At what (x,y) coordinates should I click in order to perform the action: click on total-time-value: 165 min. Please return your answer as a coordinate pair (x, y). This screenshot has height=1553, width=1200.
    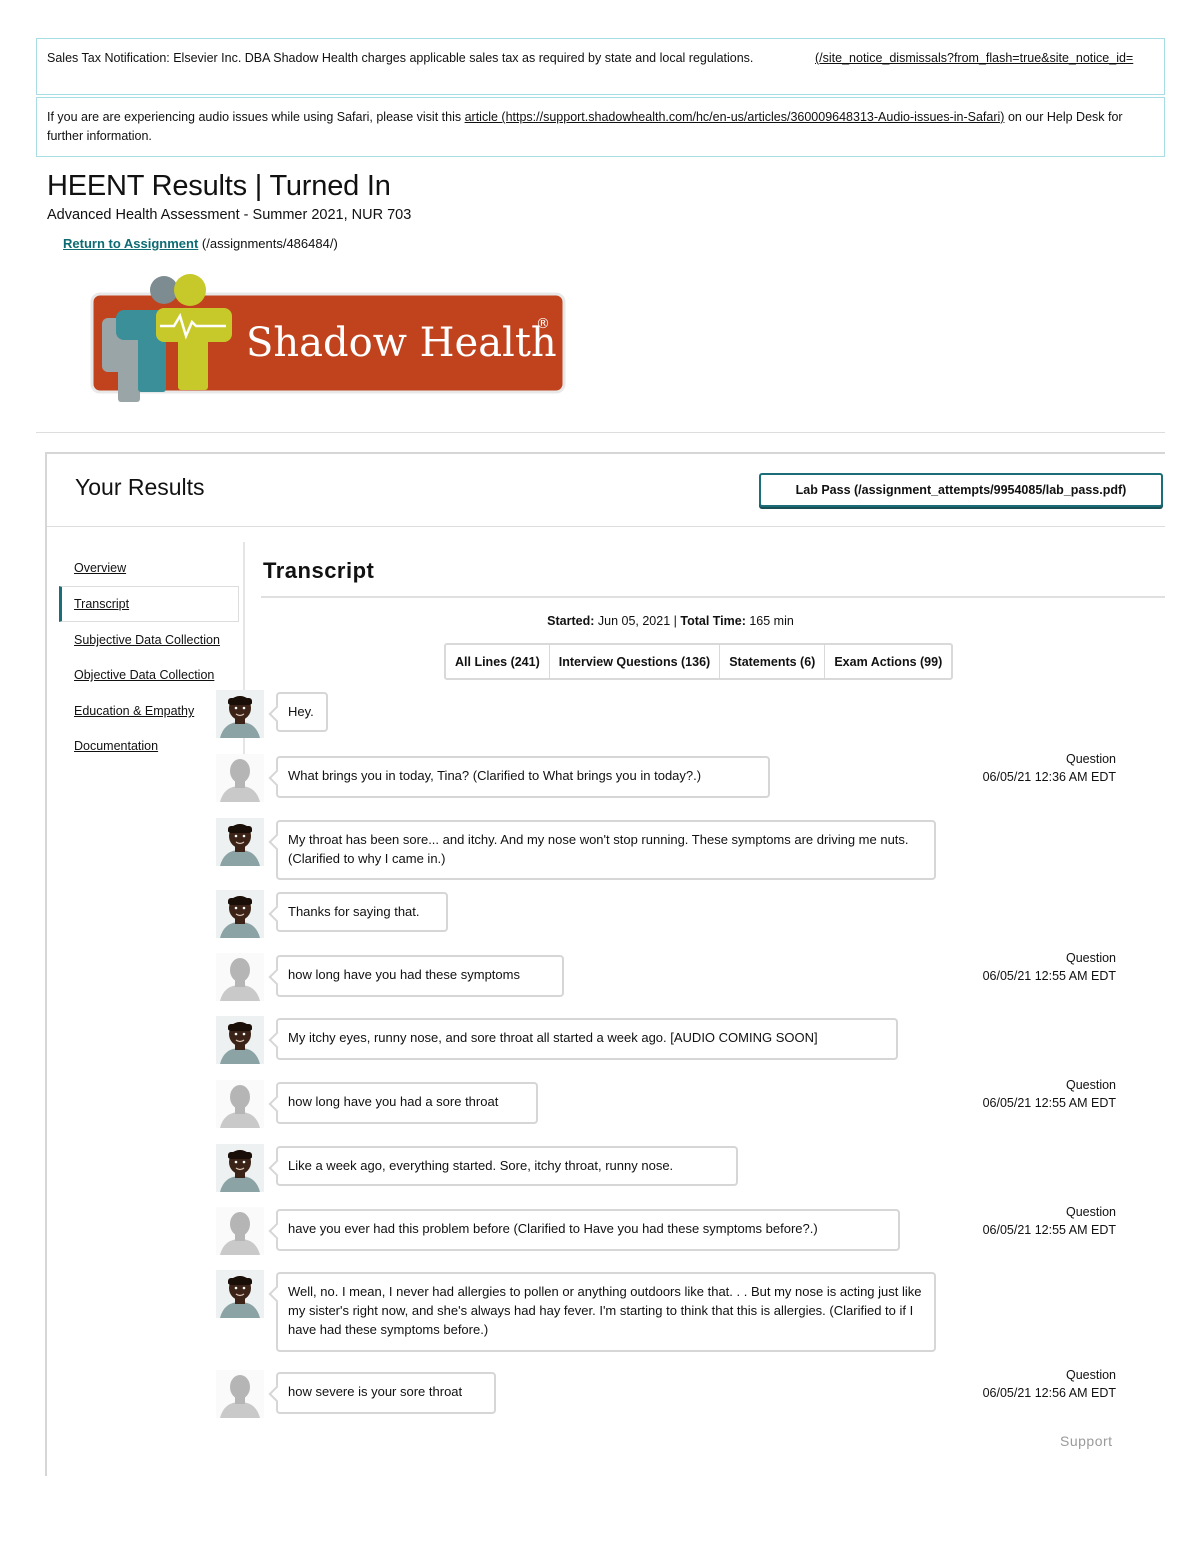
    Looking at the image, I should click on (769, 621).